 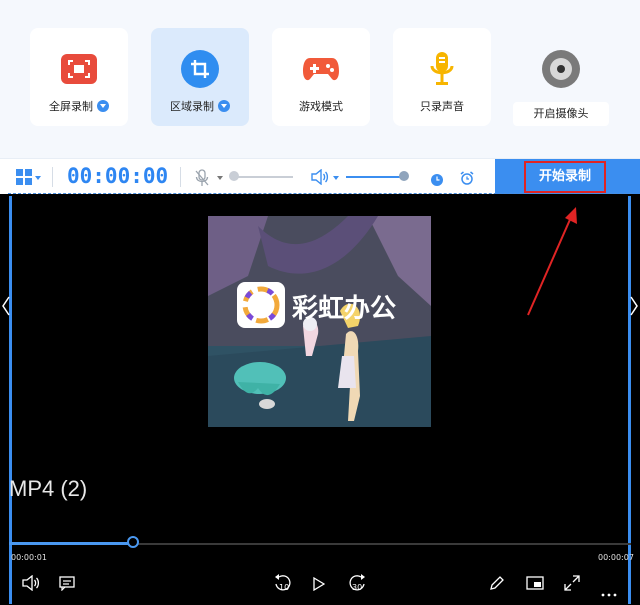 What do you see at coordinates (319, 585) in the screenshot?
I see `play-icon` at bounding box center [319, 585].